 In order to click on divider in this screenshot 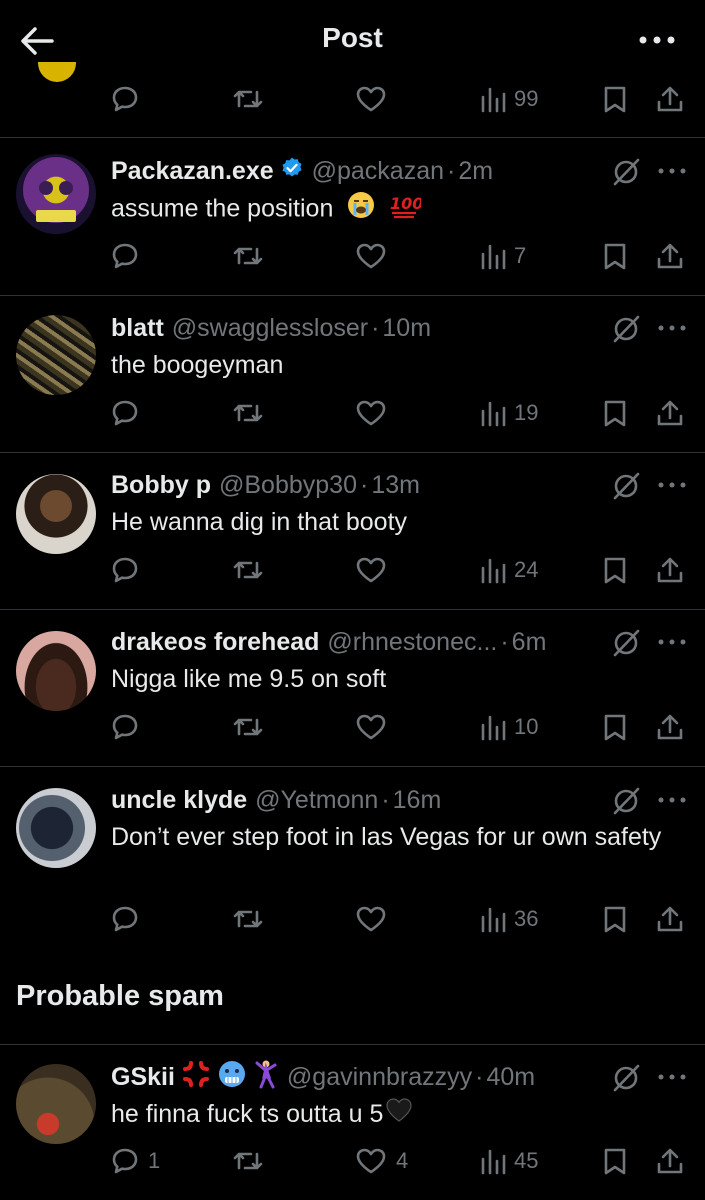, I will do `click(352, 137)`.